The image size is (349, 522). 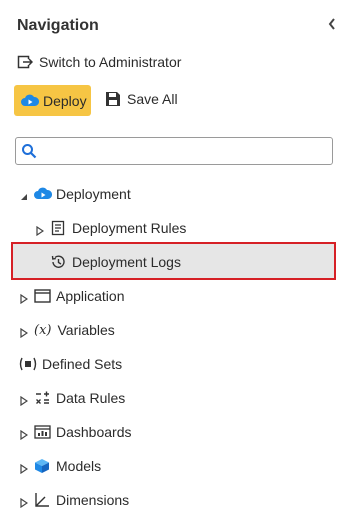 I want to click on save-all-button: Save All, so click(x=141, y=99).